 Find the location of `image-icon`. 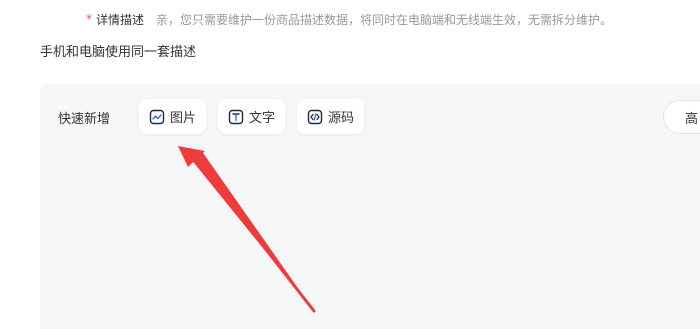

image-icon is located at coordinates (157, 117).